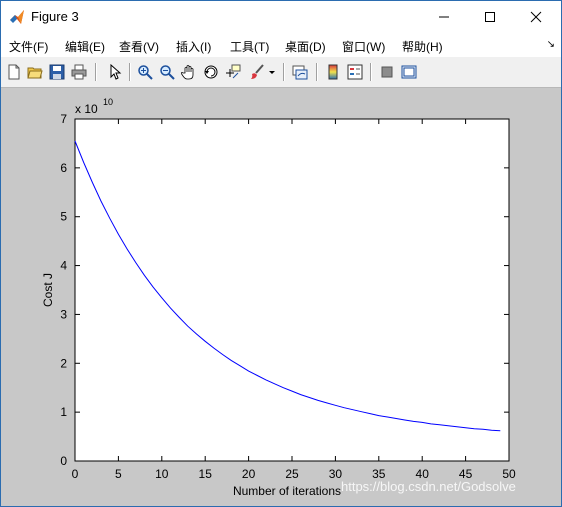  Describe the element at coordinates (281, 17) in the screenshot. I see `title-bar: Figure 3` at that location.